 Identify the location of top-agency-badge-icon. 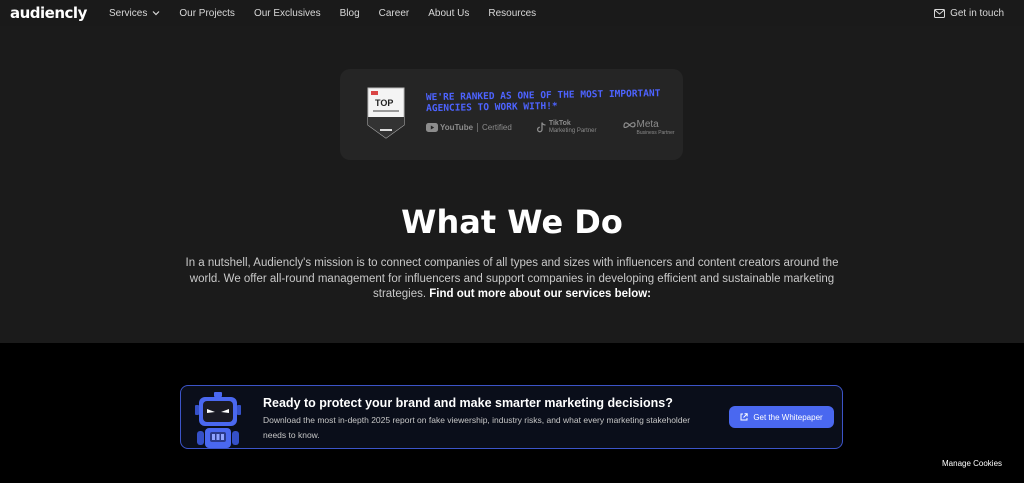
(386, 113).